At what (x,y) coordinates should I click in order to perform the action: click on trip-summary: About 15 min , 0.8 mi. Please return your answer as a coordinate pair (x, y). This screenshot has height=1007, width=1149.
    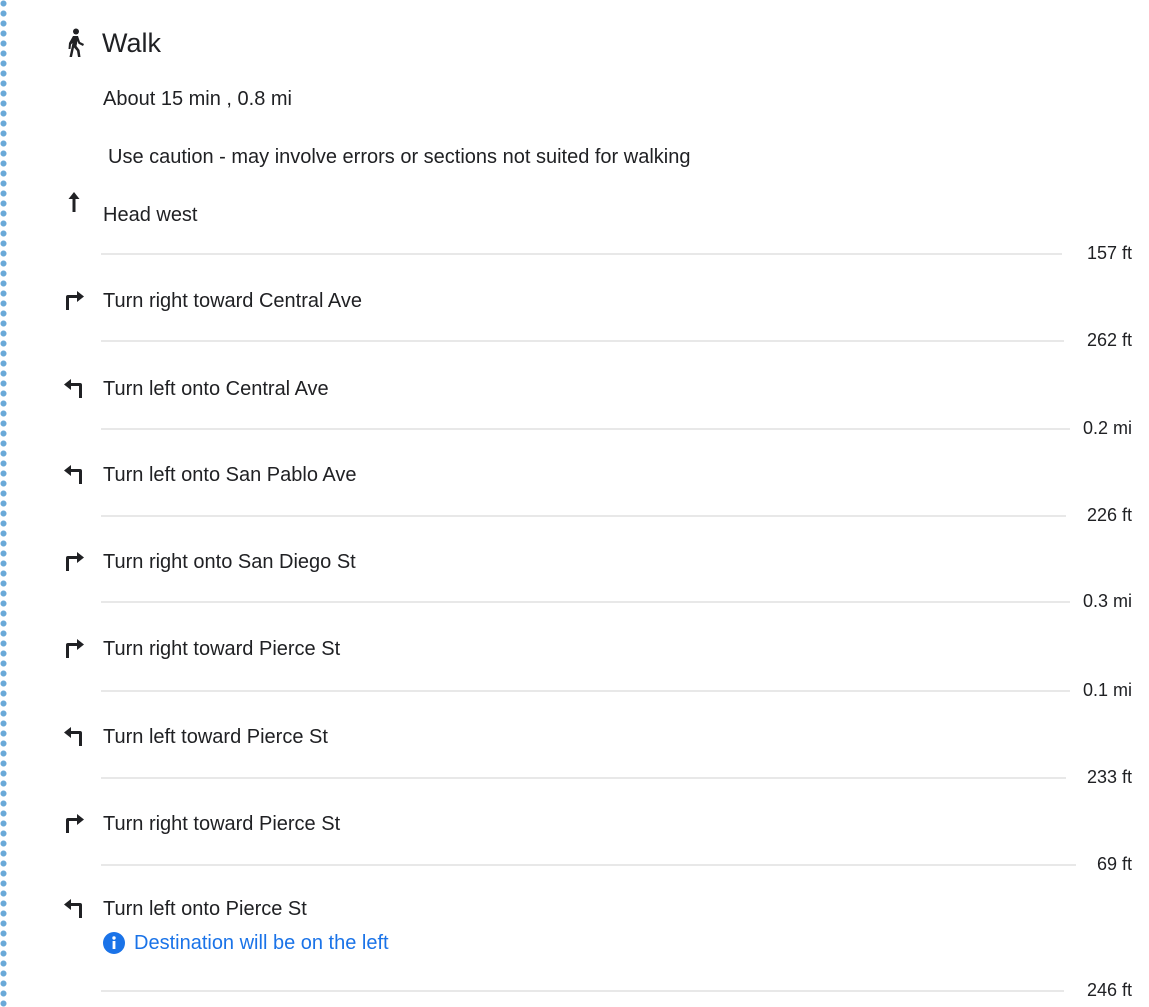
    Looking at the image, I should click on (197, 99).